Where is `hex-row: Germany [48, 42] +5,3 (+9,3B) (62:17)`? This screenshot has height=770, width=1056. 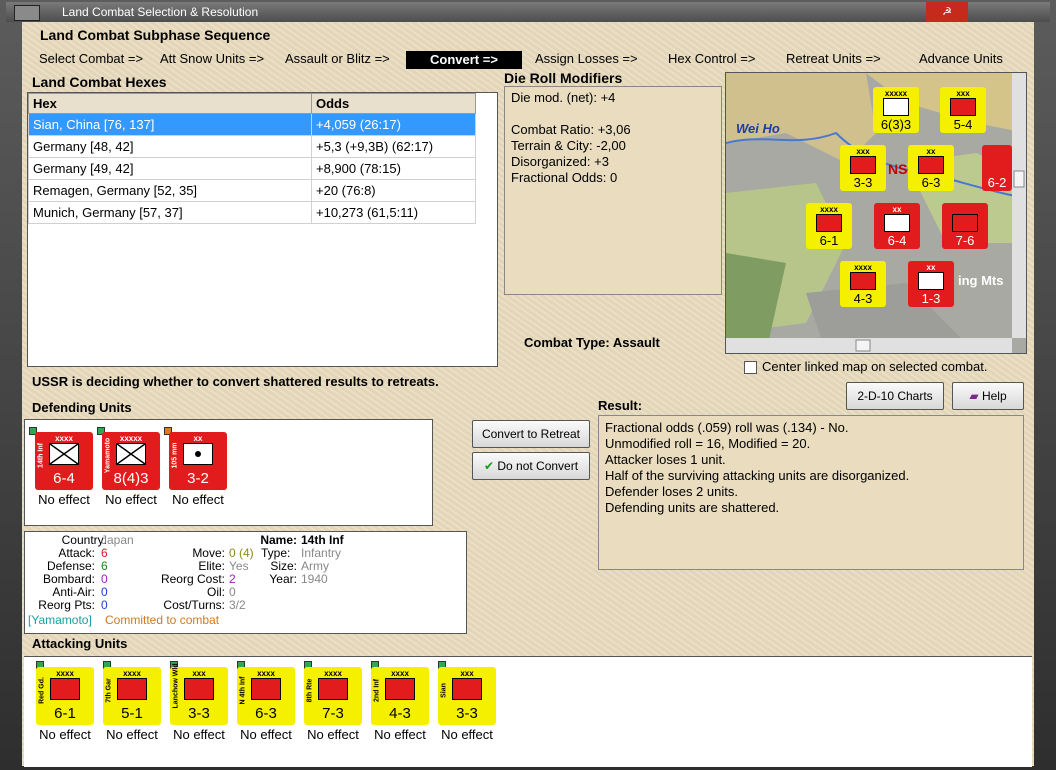 hex-row: Germany [48, 42] +5,3 (+9,3B) (62:17) is located at coordinates (252, 146).